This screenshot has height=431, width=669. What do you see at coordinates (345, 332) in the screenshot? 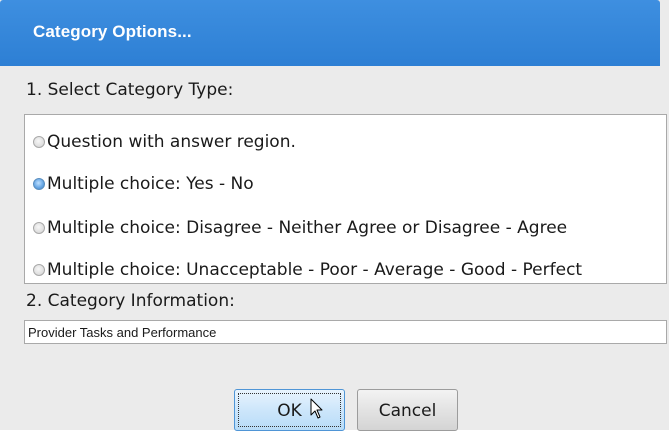
I see `category-information-input` at bounding box center [345, 332].